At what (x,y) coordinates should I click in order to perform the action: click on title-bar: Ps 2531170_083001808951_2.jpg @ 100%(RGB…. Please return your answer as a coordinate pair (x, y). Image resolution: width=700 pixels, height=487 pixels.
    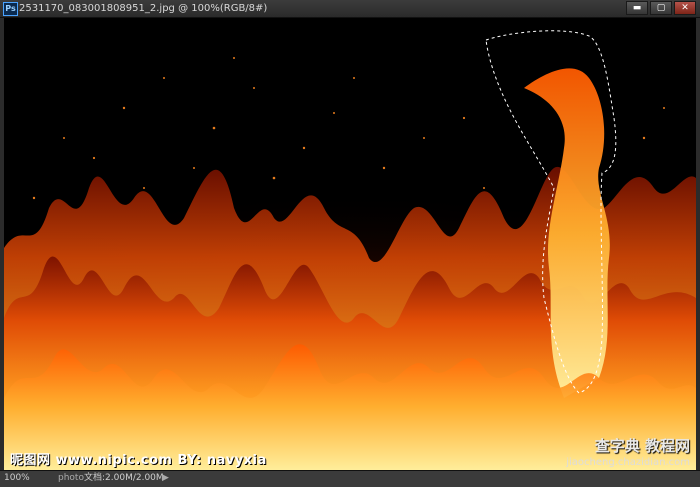
    Looking at the image, I should click on (350, 9).